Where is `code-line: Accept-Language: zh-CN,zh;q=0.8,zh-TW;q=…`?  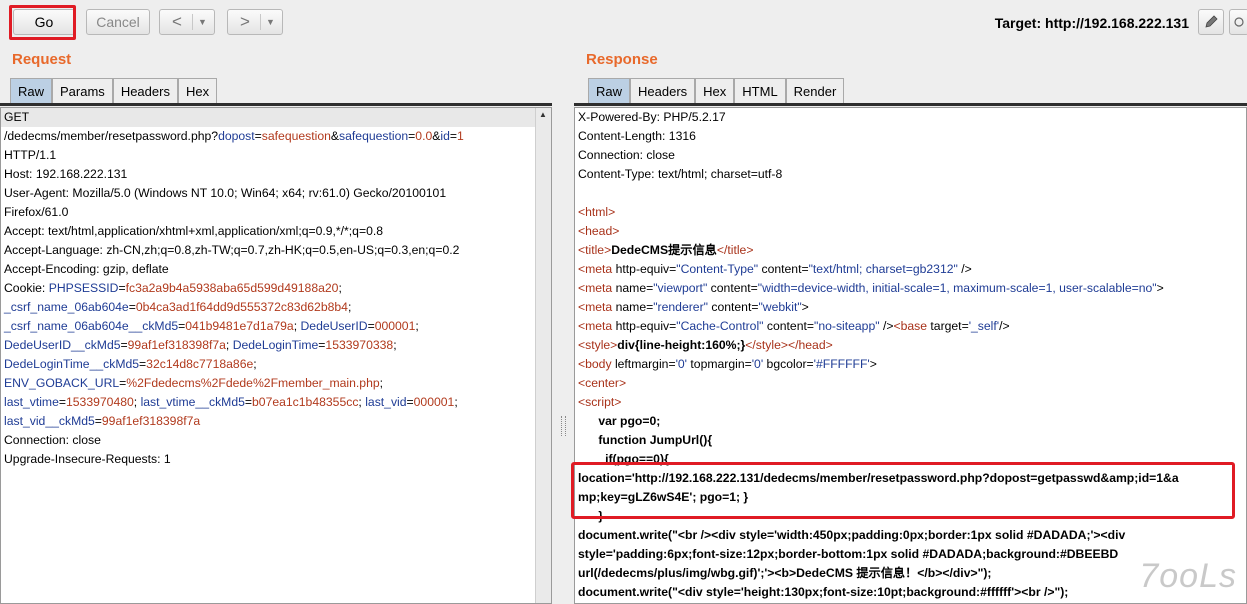 code-line: Accept-Language: zh-CN,zh;q=0.8,zh-TW;q=… is located at coordinates (276, 250).